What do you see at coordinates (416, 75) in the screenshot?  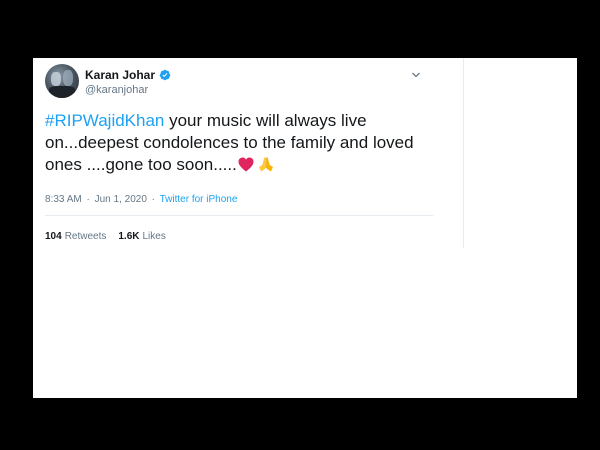 I see `chevron-down-icon` at bounding box center [416, 75].